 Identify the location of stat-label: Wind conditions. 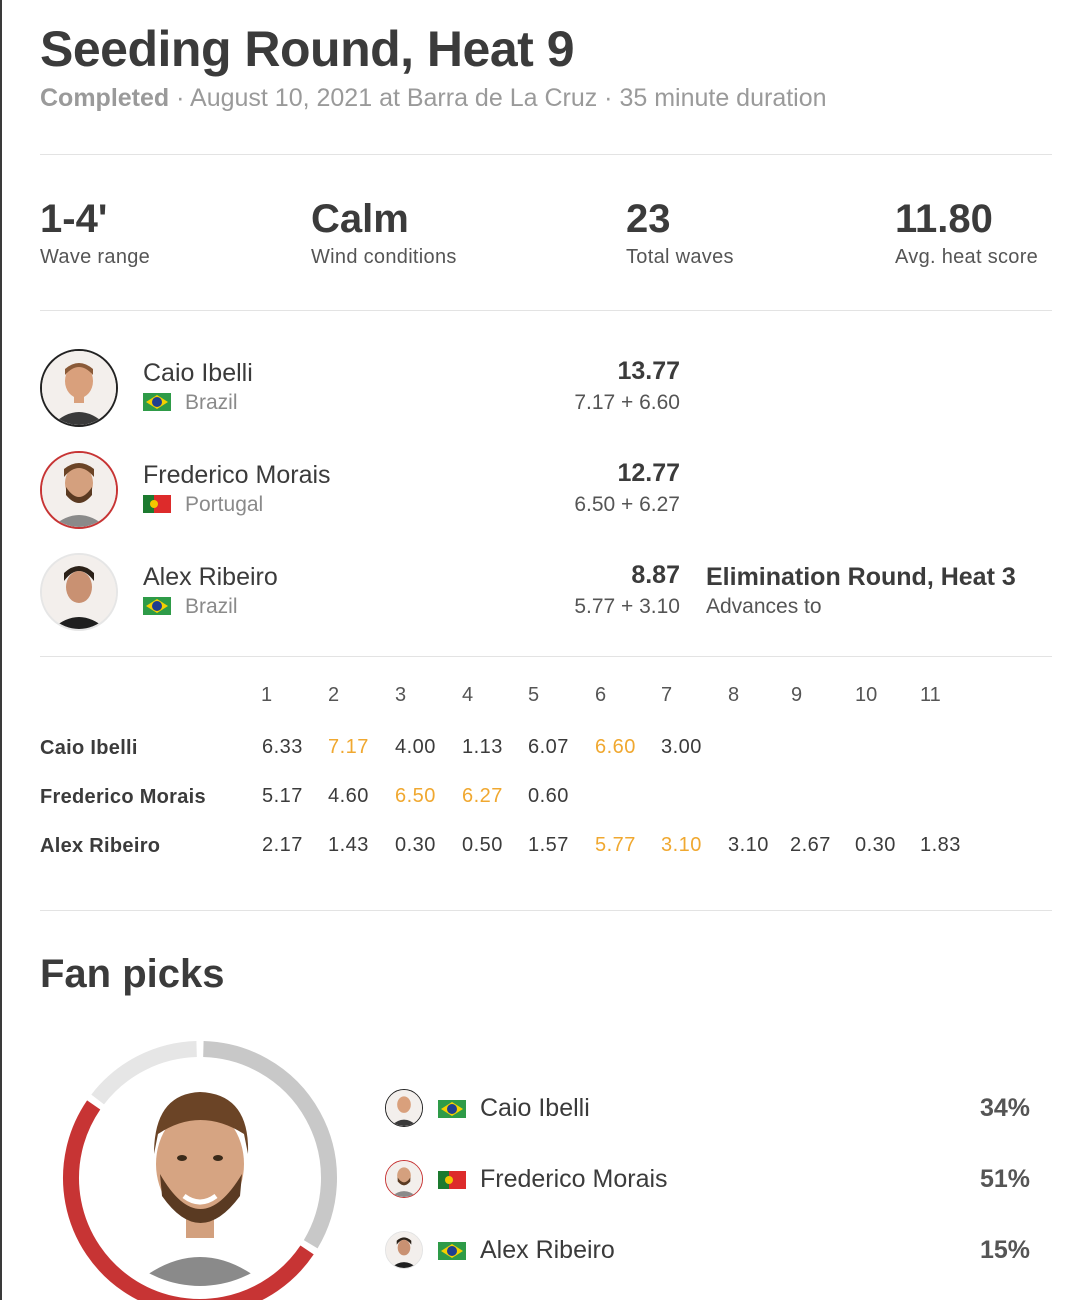
(384, 257).